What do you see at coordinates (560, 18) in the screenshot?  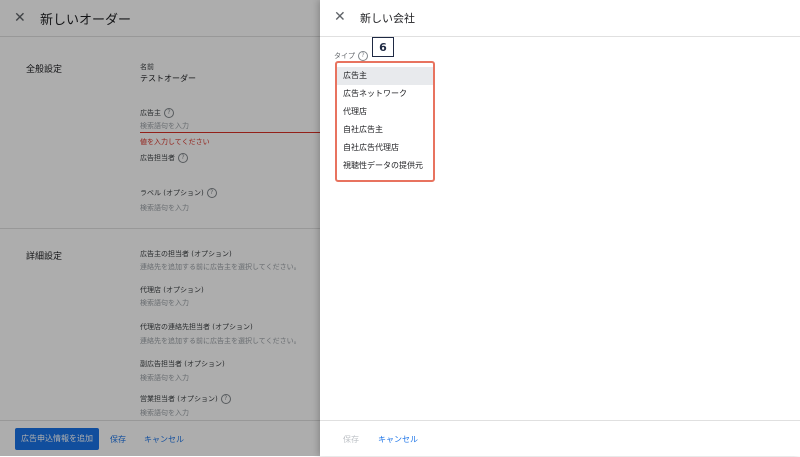 I see `panel-header: ✕ 新しい会社` at bounding box center [560, 18].